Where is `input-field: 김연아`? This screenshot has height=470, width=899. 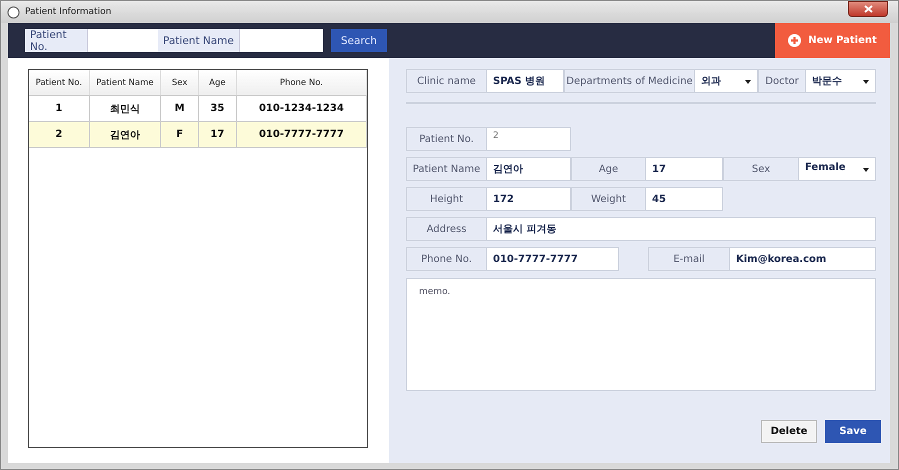 input-field: 김연아 is located at coordinates (529, 169).